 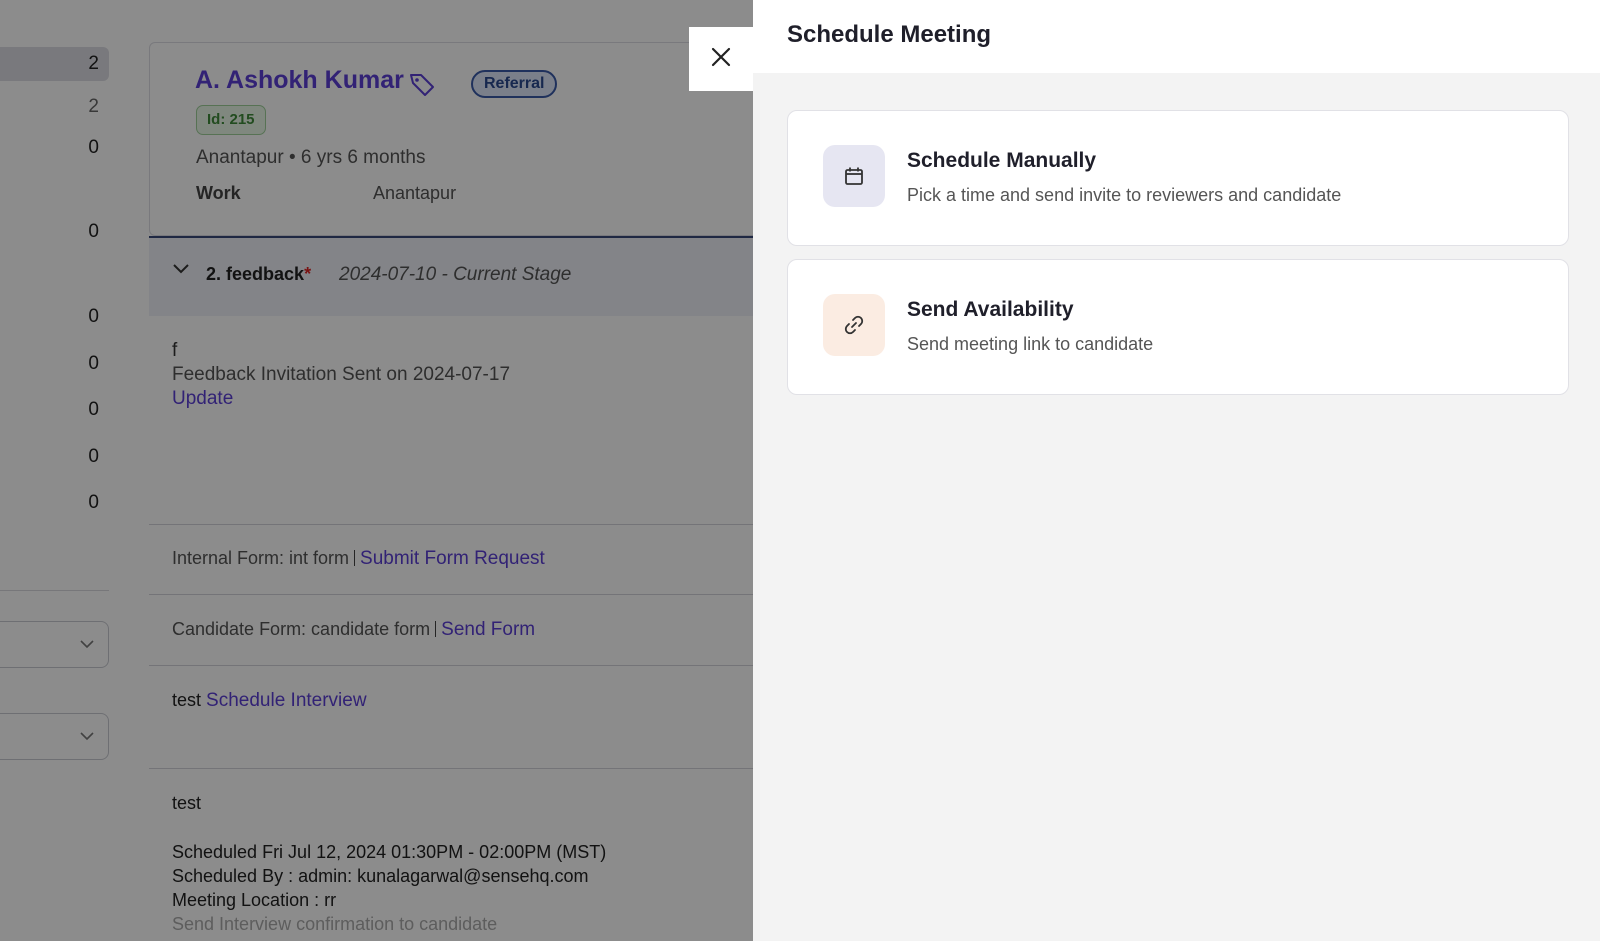 I want to click on option-subtitle: Send meeting link to candidate, so click(x=1030, y=344).